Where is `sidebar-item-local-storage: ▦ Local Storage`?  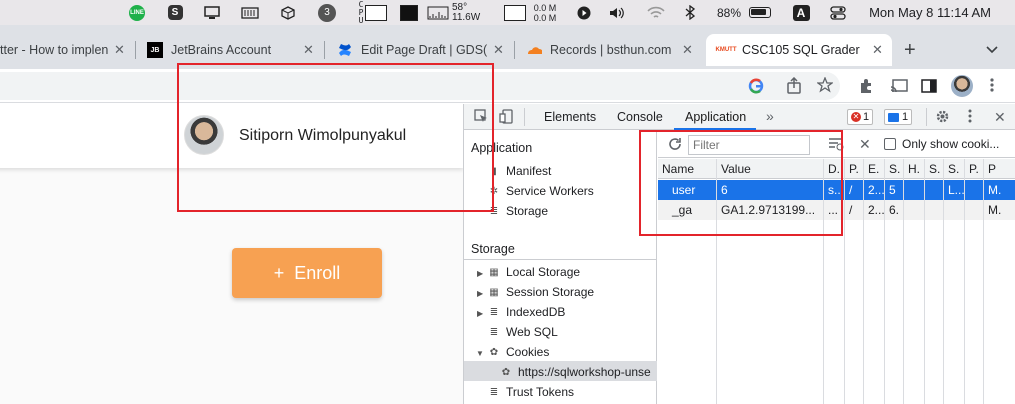
sidebar-item-local-storage: ▦ Local Storage is located at coordinates (534, 272).